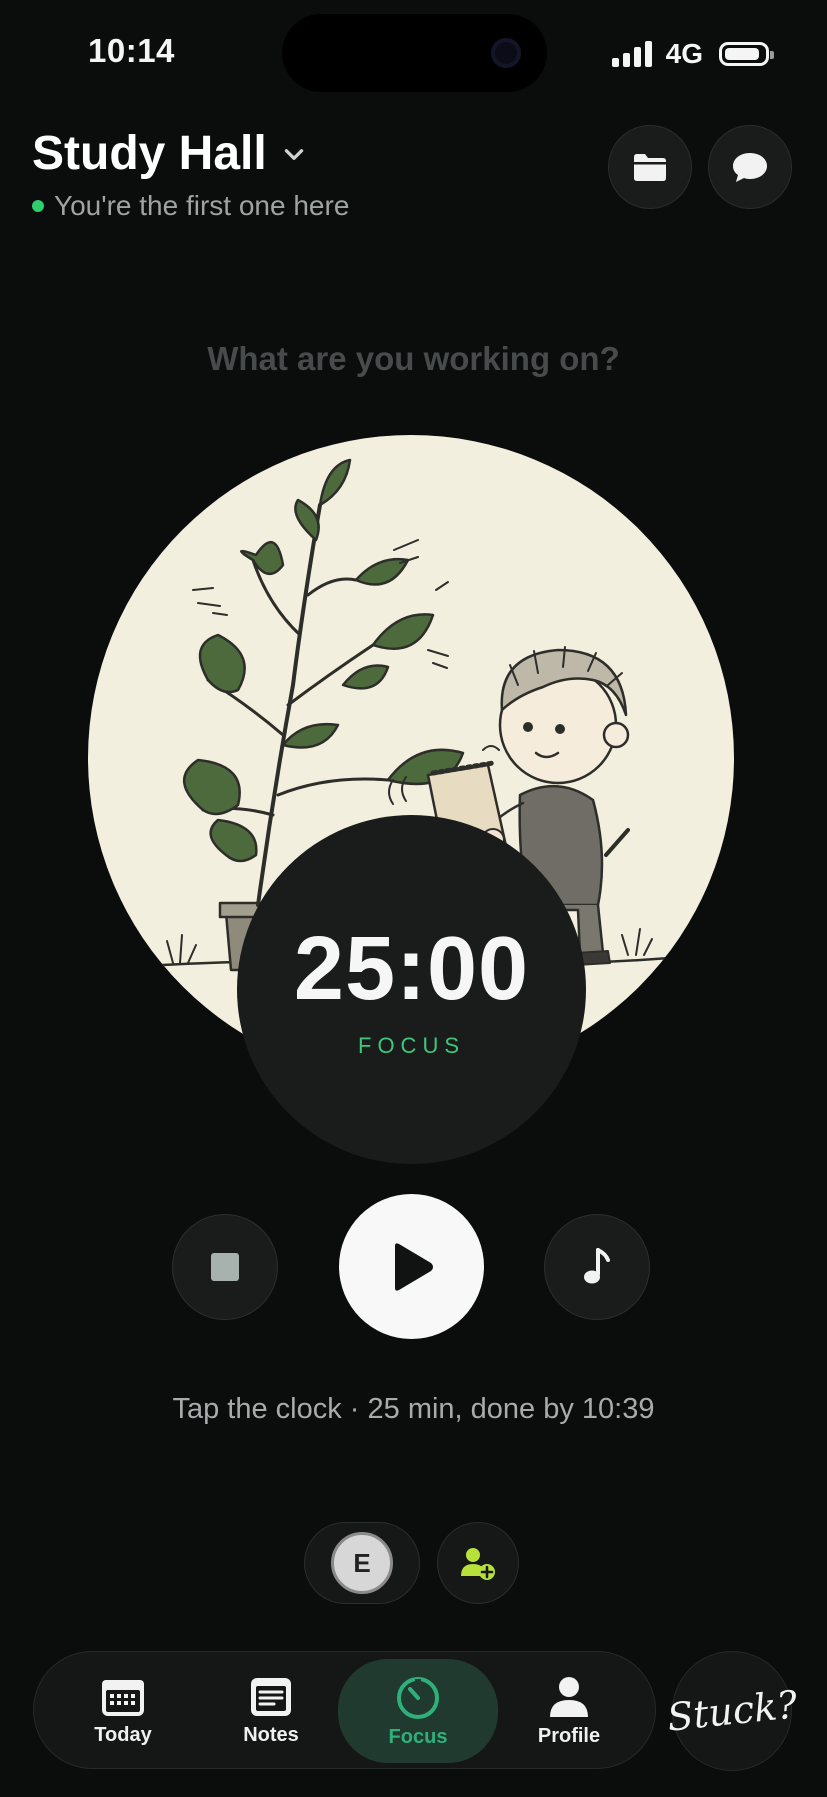 This screenshot has width=827, height=1797. What do you see at coordinates (411, 1045) in the screenshot?
I see `timer-mode-label: FOCUS` at bounding box center [411, 1045].